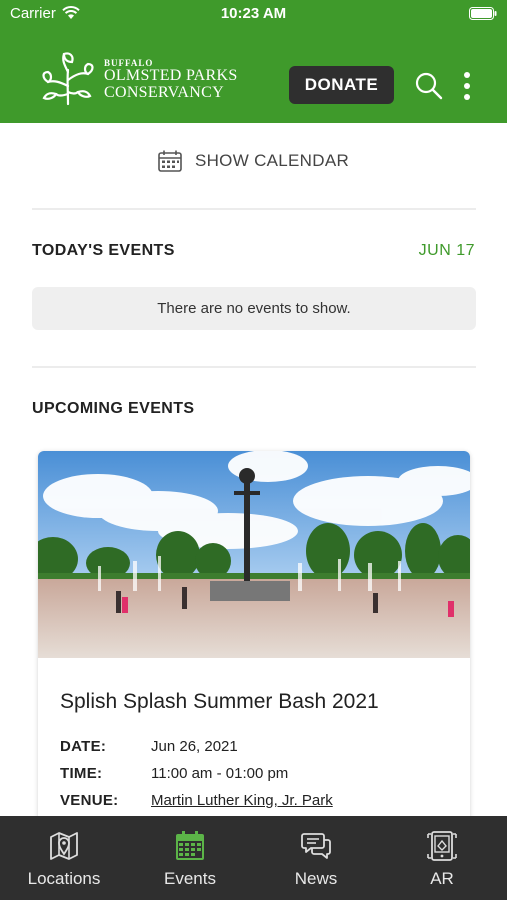 The image size is (507, 900). What do you see at coordinates (83, 746) in the screenshot?
I see `date-label: DATE:` at bounding box center [83, 746].